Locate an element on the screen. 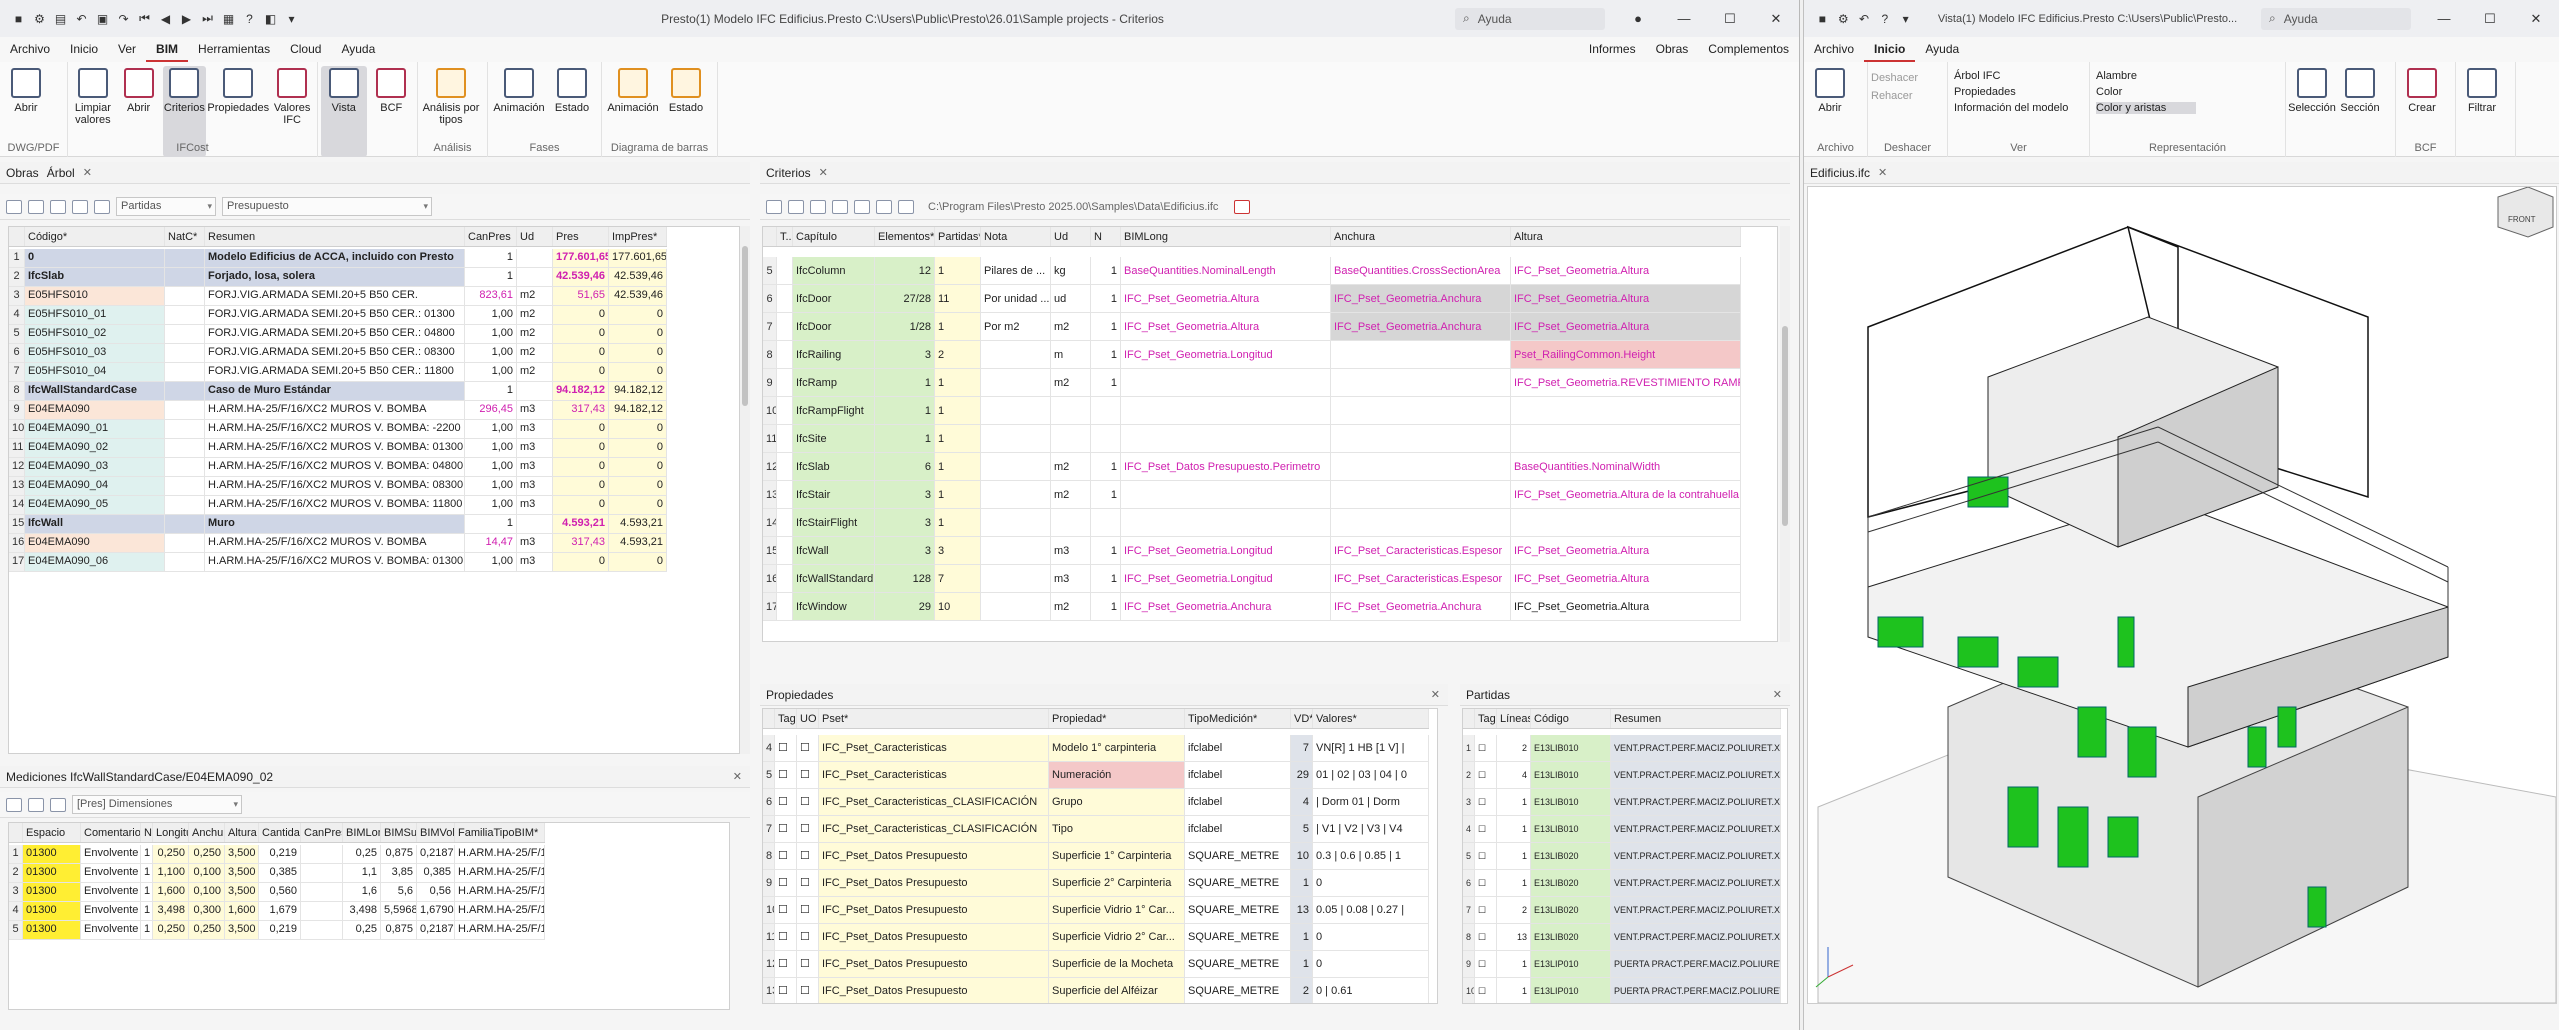 This screenshot has height=1030, width=2559. cell: 8 is located at coordinates (1469, 937).